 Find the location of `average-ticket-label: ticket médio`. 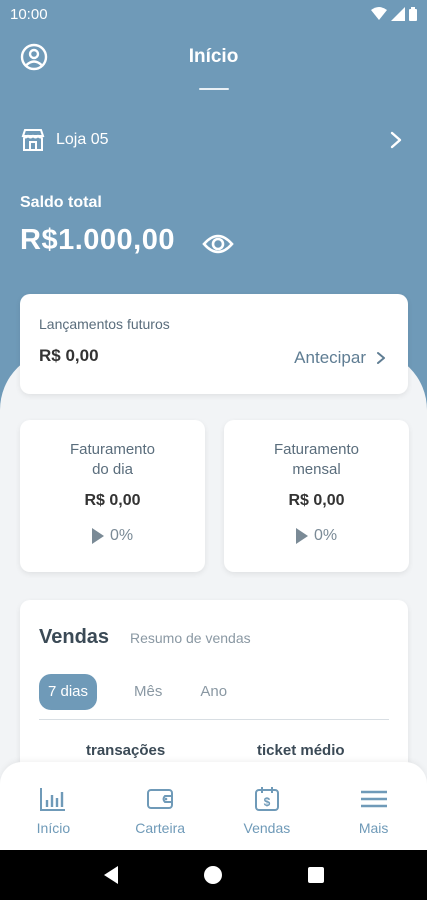

average-ticket-label: ticket médio is located at coordinates (301, 750).